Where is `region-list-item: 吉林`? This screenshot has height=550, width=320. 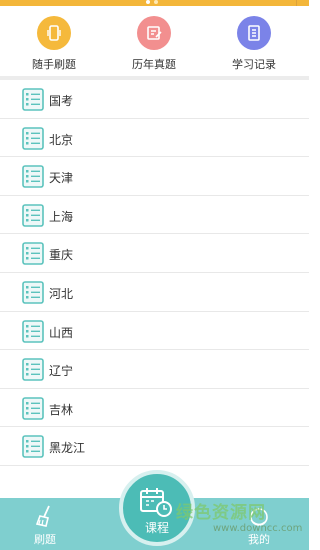
region-list-item: 吉林 is located at coordinates (154, 408).